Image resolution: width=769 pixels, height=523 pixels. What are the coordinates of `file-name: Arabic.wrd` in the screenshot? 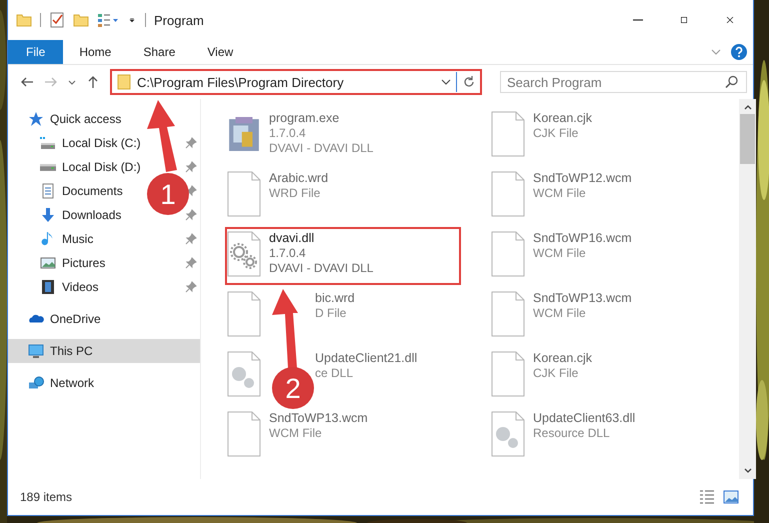 It's located at (298, 178).